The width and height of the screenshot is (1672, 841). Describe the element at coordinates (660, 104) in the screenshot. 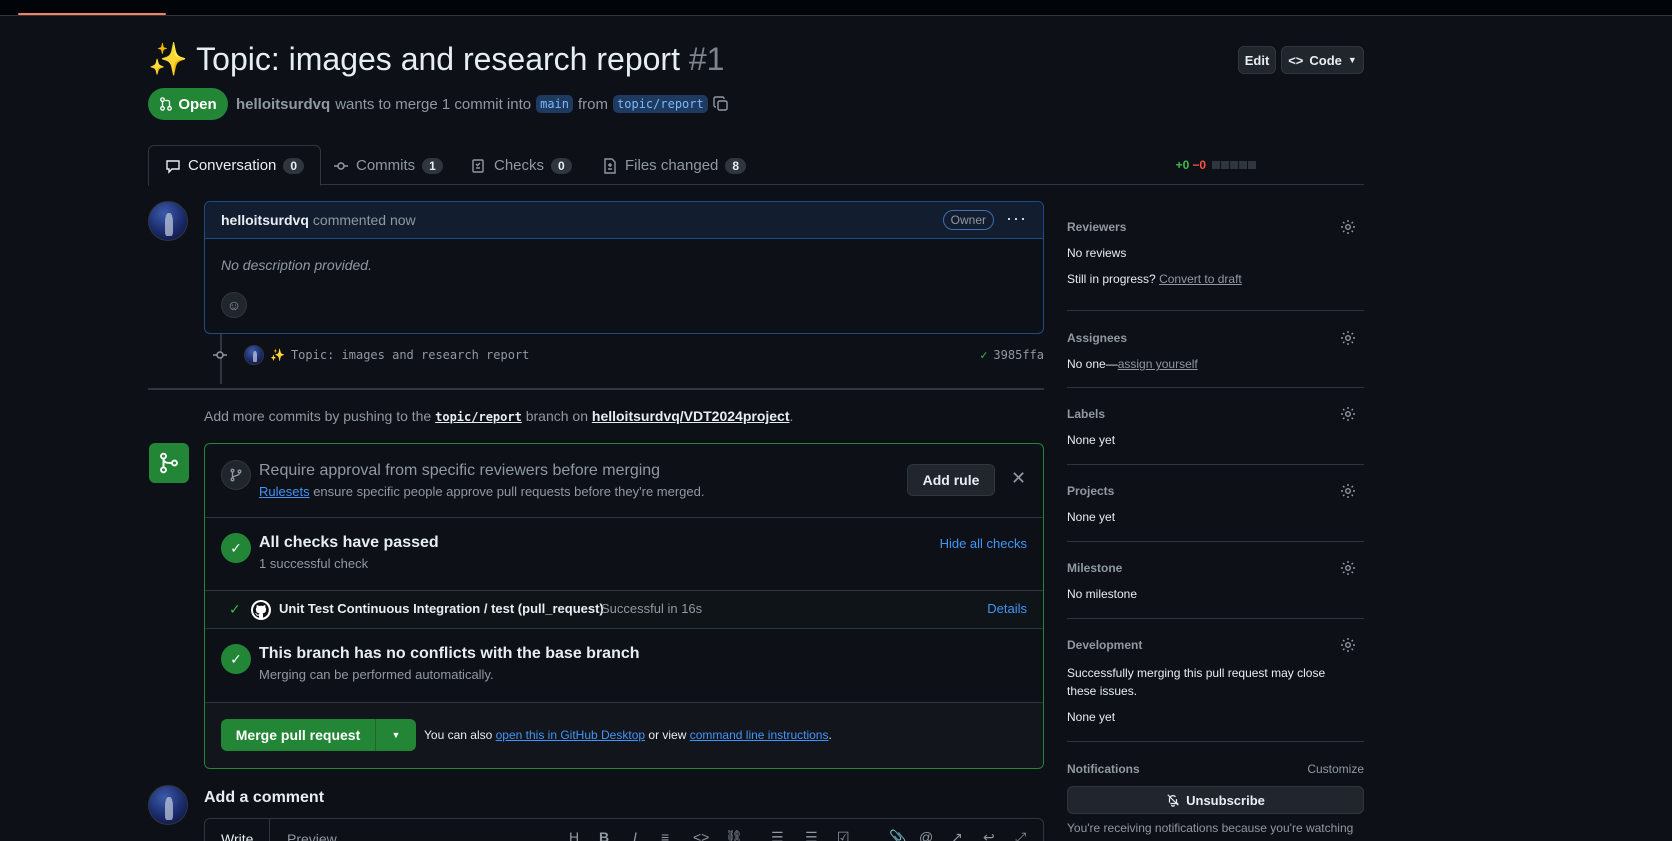

I see `head-branch: topic/report` at that location.